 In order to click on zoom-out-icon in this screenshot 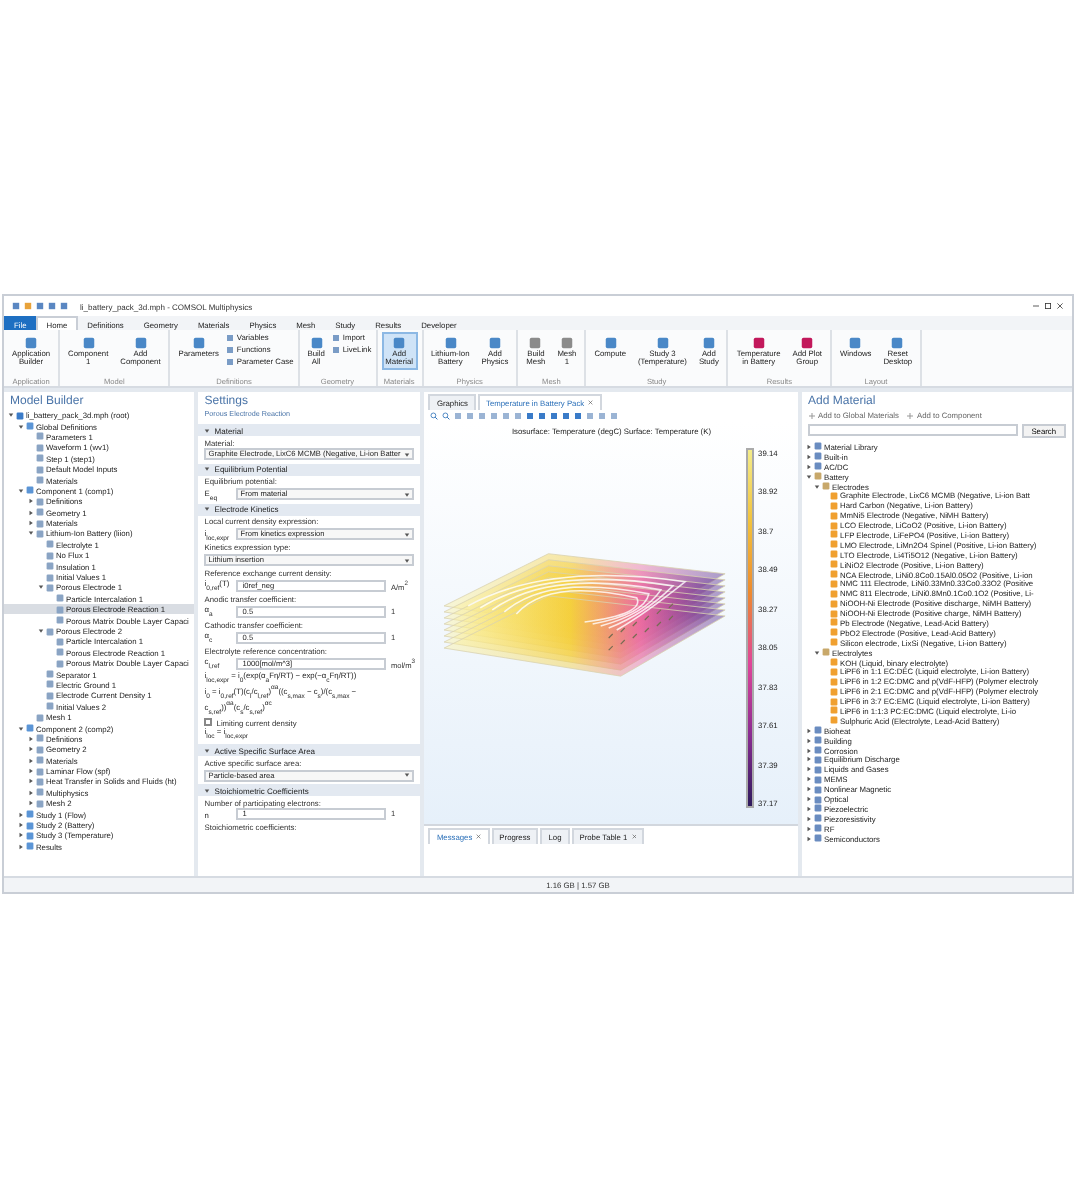, I will do `click(446, 416)`.